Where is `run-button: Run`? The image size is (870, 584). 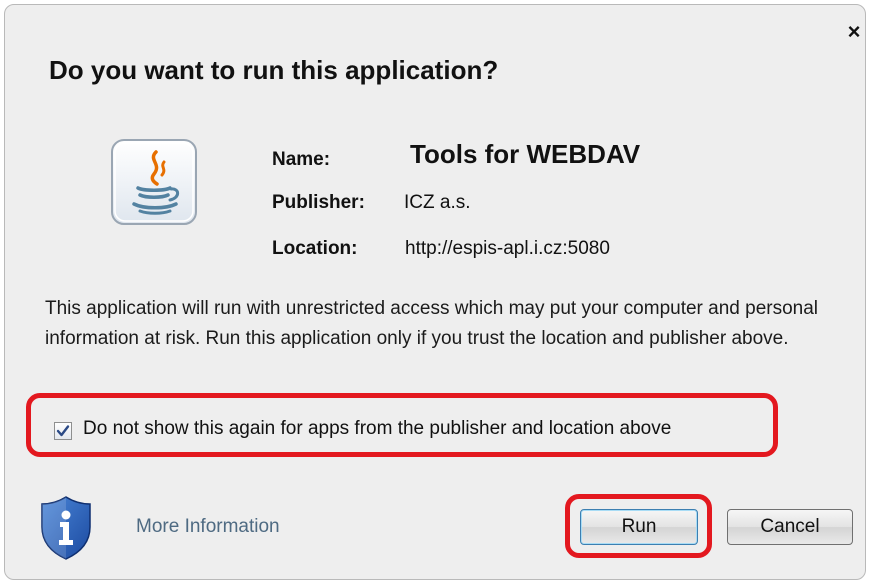
run-button: Run is located at coordinates (639, 527).